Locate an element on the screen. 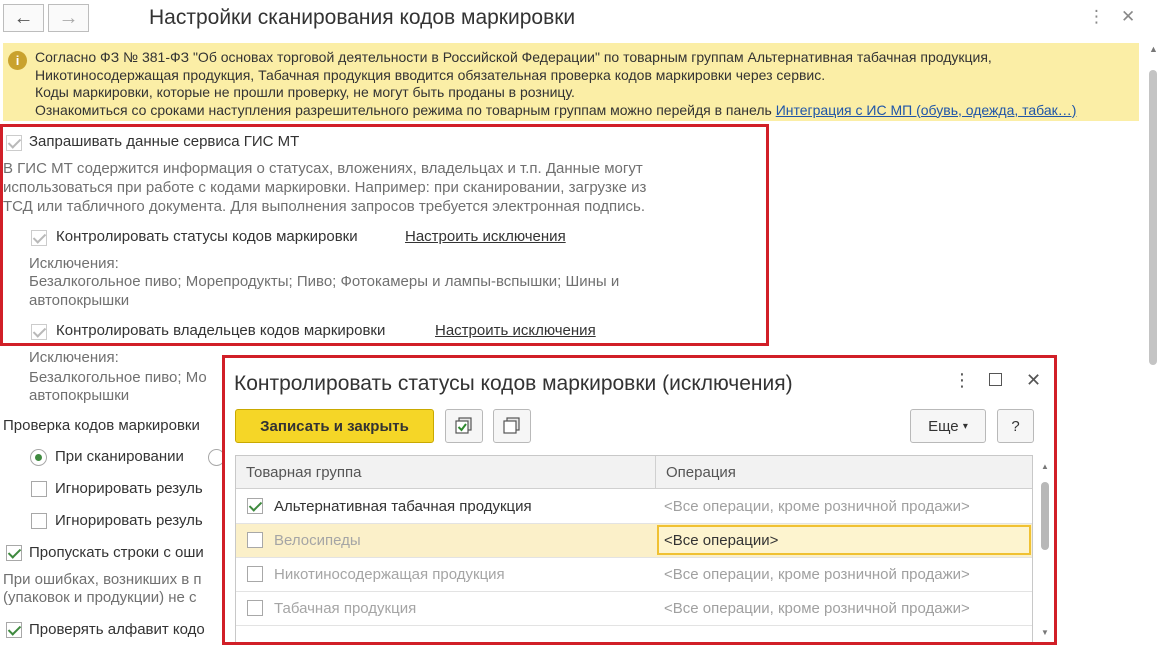 The width and height of the screenshot is (1161, 647). row-group: Табачная продукция is located at coordinates (345, 608).